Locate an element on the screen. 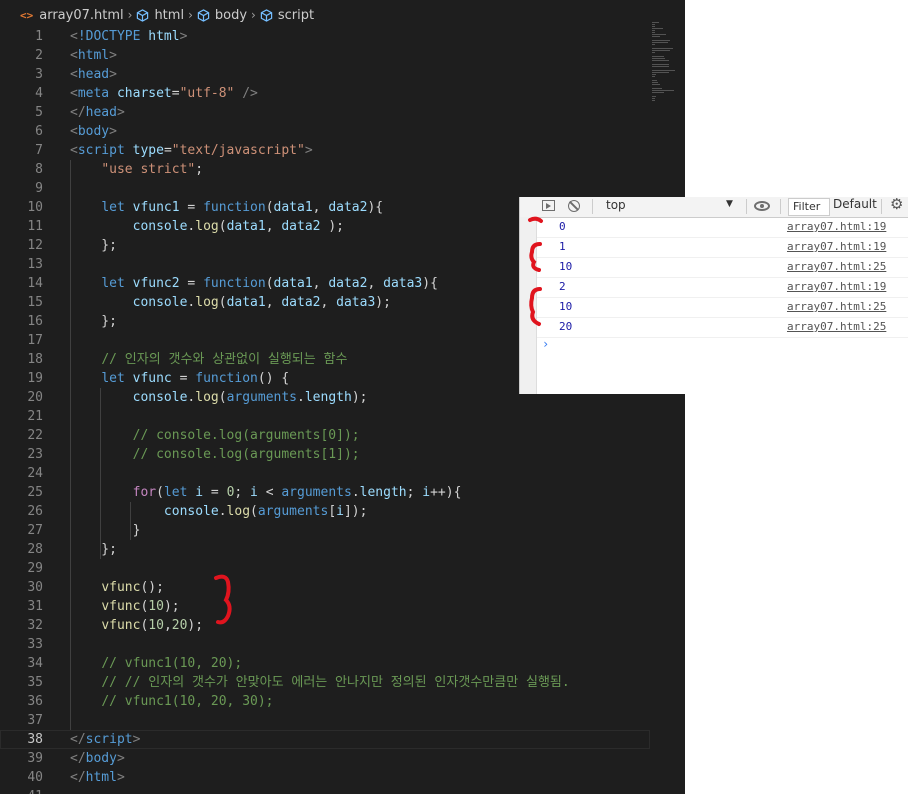 The height and width of the screenshot is (794, 908). code-token: // console.log(arguments[1]); is located at coordinates (246, 454).